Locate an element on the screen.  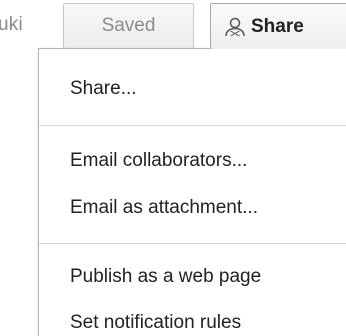
saved-status-button: Saved is located at coordinates (128, 26).